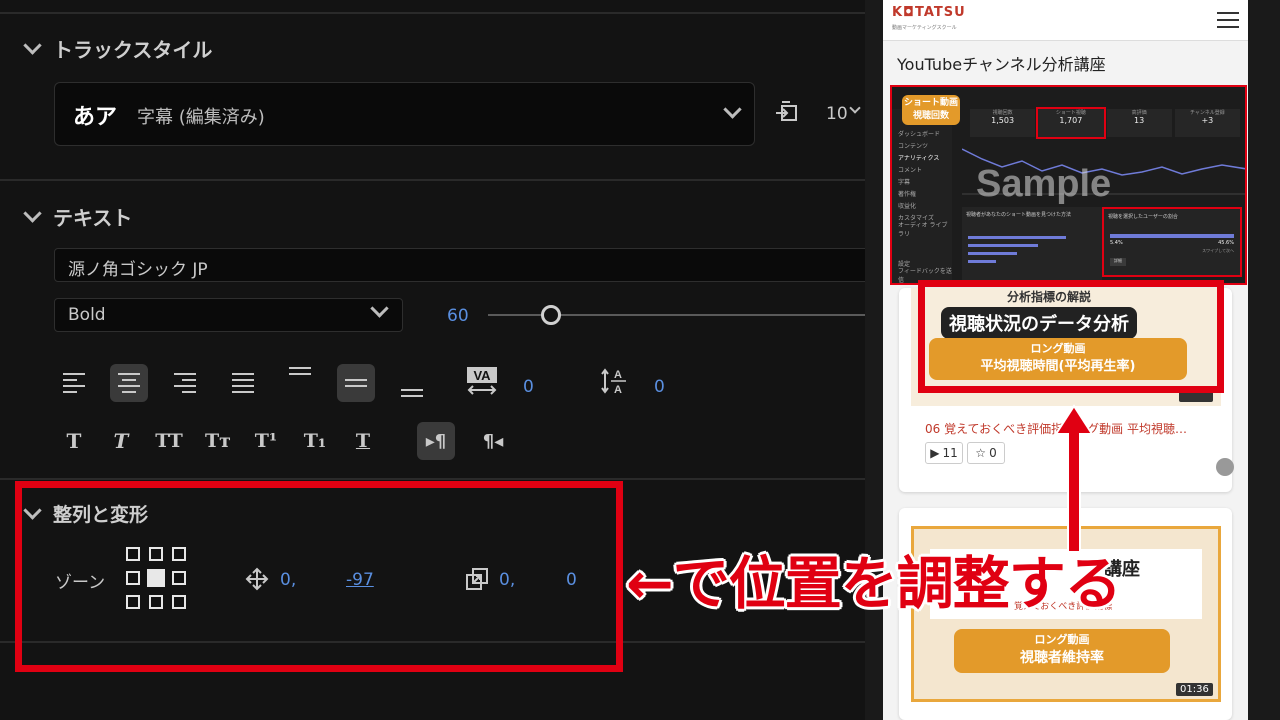  What do you see at coordinates (74, 441) in the screenshot?
I see `faux-bold-button: T` at bounding box center [74, 441].